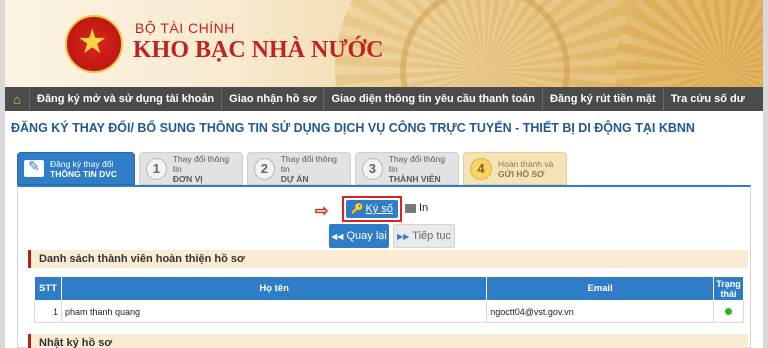 This screenshot has height=348, width=768. I want to click on col-name: Họ tên, so click(274, 288).